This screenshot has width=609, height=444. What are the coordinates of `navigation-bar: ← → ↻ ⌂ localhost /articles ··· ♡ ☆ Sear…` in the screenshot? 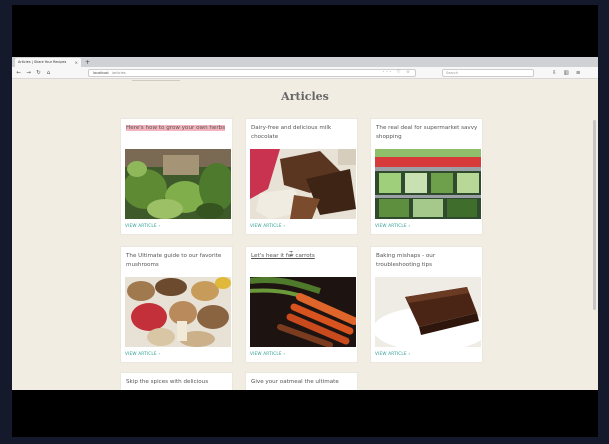 It's located at (305, 73).